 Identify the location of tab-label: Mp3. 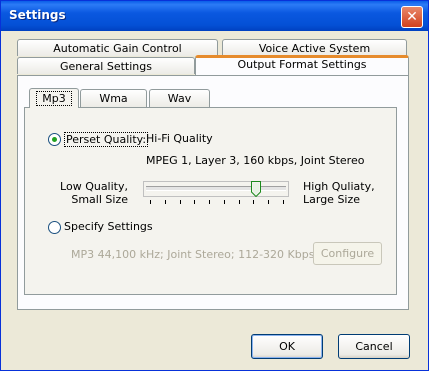
(54, 98).